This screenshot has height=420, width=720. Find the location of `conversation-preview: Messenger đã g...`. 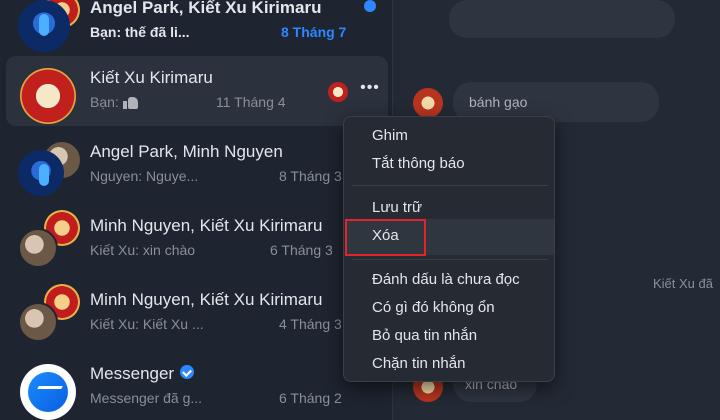

conversation-preview: Messenger đã g... is located at coordinates (146, 398).